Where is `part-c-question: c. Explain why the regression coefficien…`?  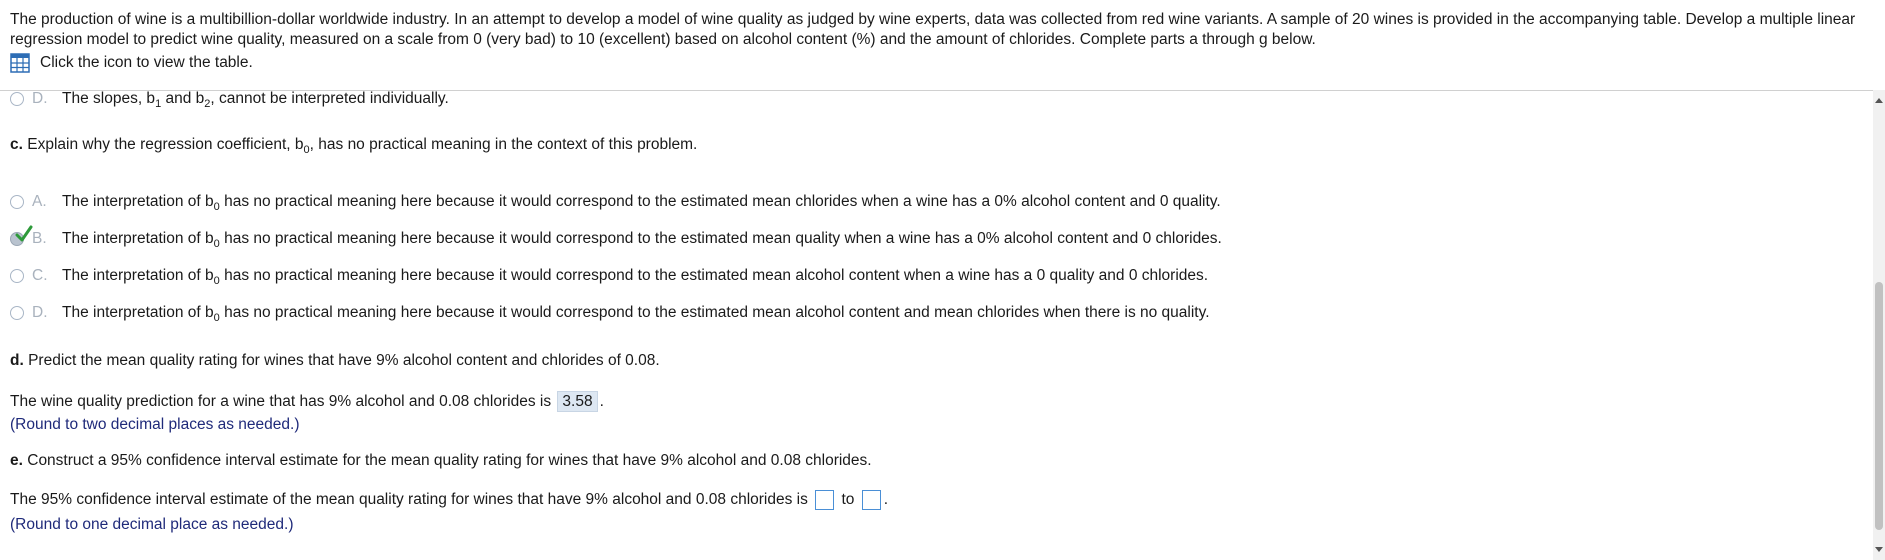
part-c-question: c. Explain why the regression coefficien… is located at coordinates (354, 146).